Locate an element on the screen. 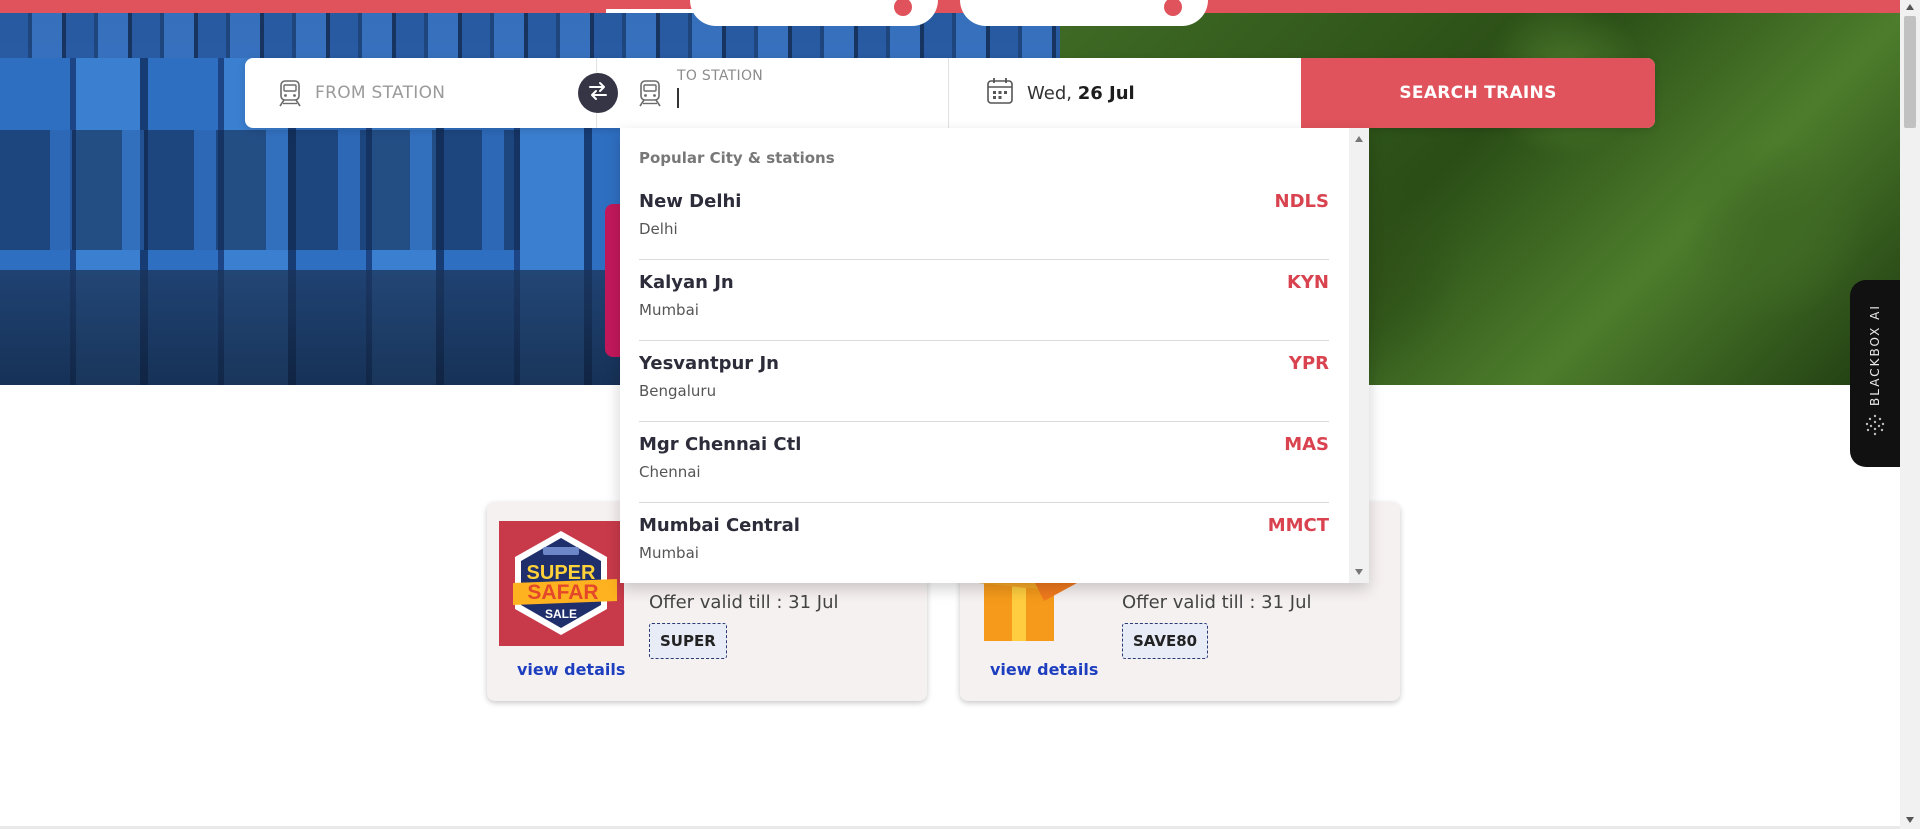  journey-date-text: Wed, 26 Jul is located at coordinates (1081, 93).